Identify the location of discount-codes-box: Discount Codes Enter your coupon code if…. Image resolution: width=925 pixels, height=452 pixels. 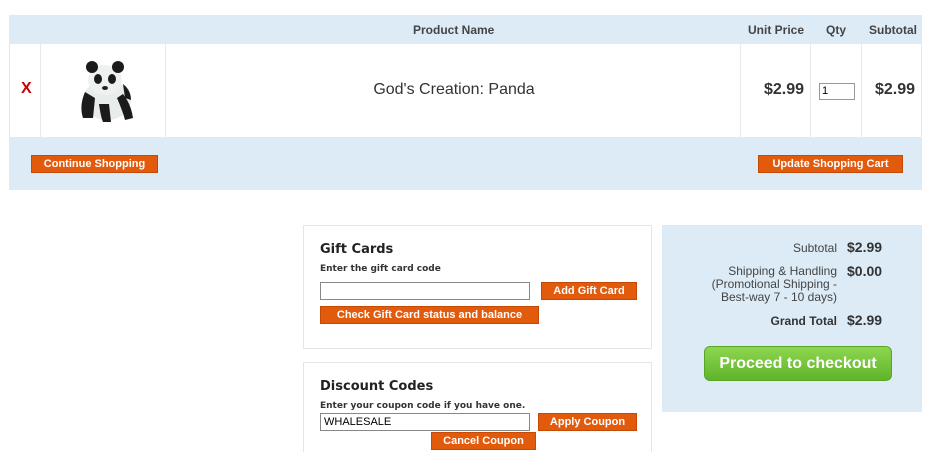
(477, 407).